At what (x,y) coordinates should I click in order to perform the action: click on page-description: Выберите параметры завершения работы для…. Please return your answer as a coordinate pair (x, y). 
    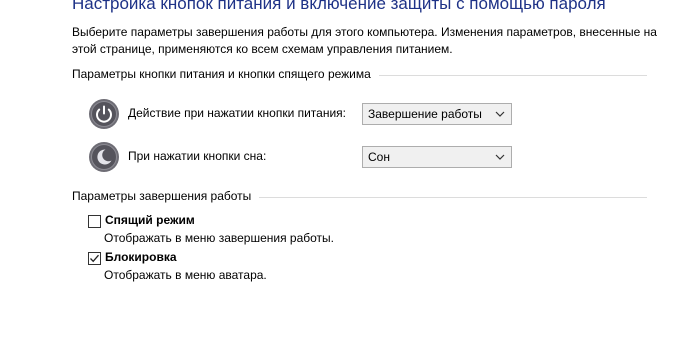
    Looking at the image, I should click on (364, 40).